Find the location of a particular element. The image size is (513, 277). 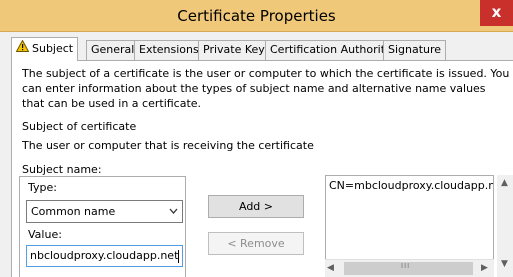

window-title: Certificate Properties is located at coordinates (256, 16).